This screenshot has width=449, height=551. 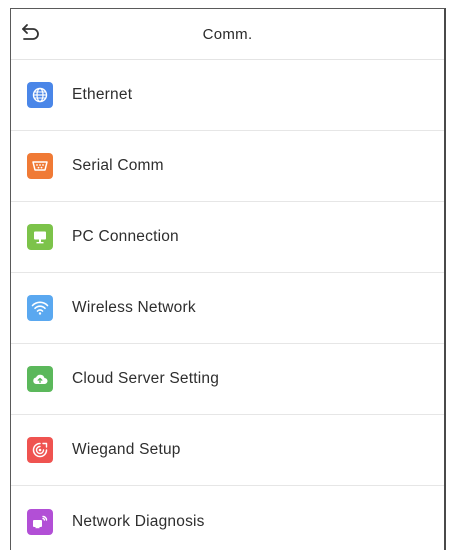 What do you see at coordinates (40, 308) in the screenshot?
I see `wifi-icon` at bounding box center [40, 308].